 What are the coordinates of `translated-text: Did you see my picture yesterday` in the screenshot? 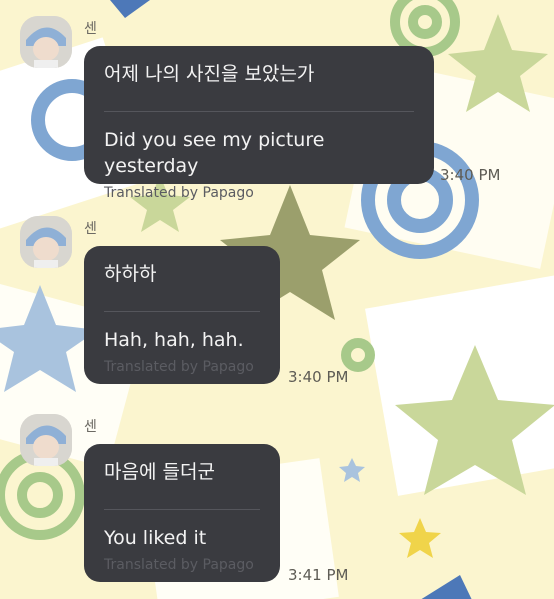 It's located at (214, 153).